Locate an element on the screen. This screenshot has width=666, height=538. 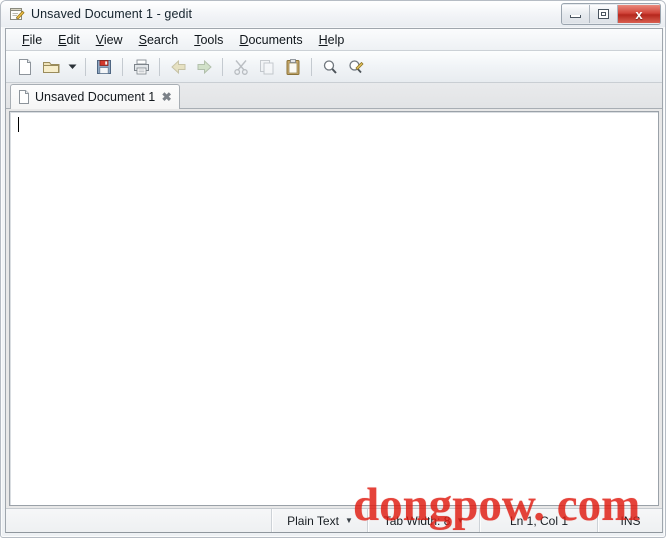
open-folder-icon is located at coordinates (51, 67).